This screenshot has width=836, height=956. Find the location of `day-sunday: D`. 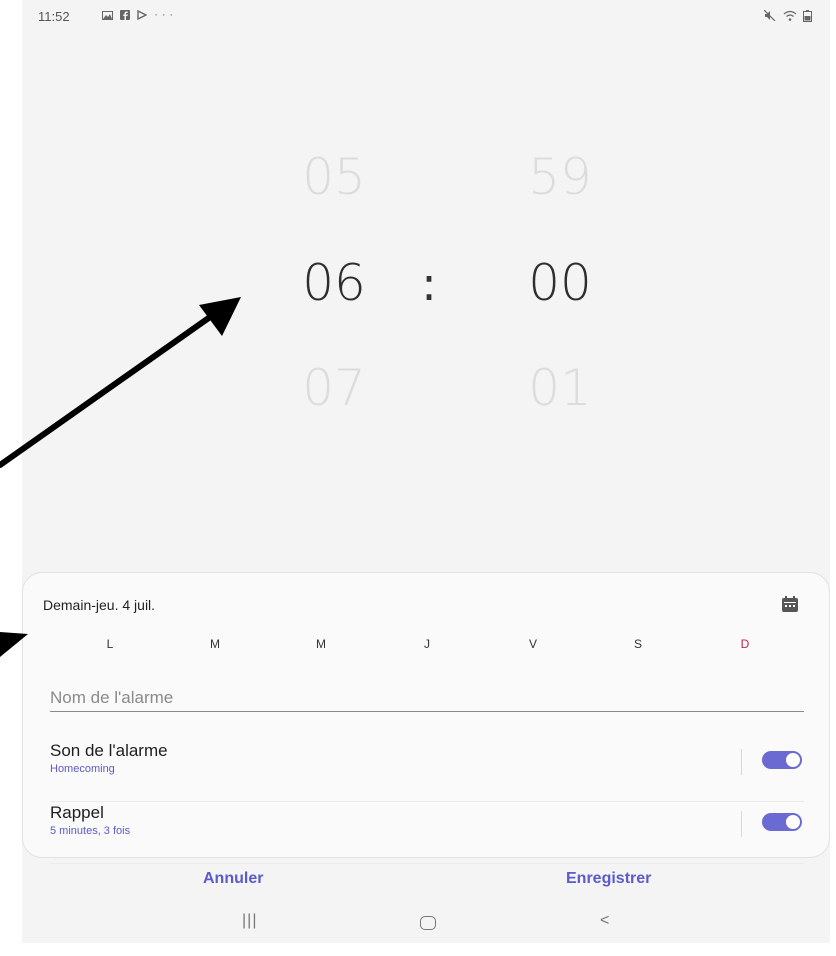

day-sunday: D is located at coordinates (745, 644).